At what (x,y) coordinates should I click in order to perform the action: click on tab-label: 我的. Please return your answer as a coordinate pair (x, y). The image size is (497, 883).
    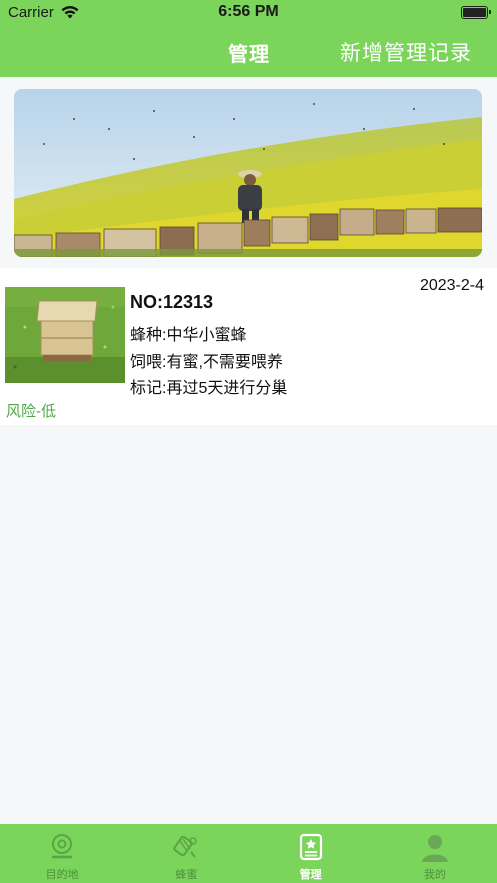
    Looking at the image, I should click on (434, 875).